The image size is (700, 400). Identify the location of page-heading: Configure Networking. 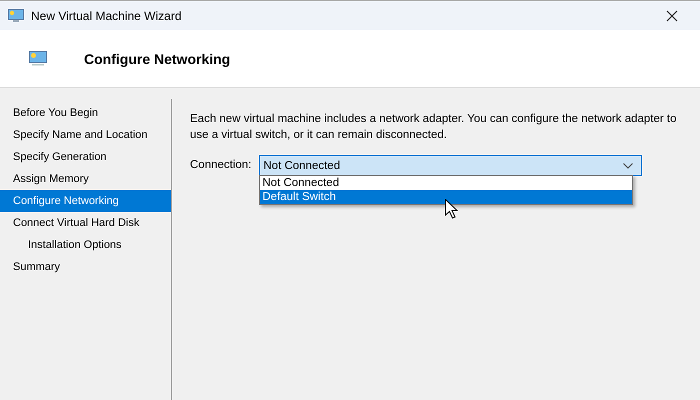
(157, 58).